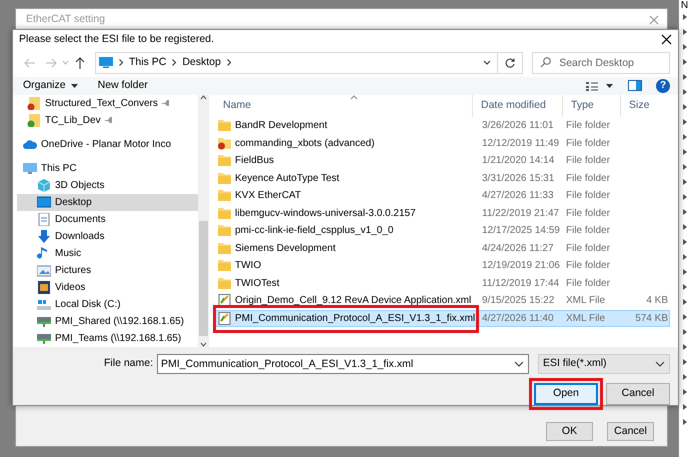  I want to click on column-header: Name, so click(344, 106).